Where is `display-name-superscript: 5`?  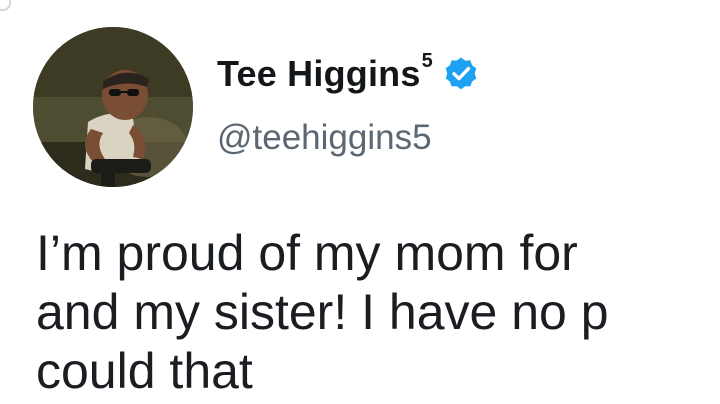 display-name-superscript: 5 is located at coordinates (427, 60).